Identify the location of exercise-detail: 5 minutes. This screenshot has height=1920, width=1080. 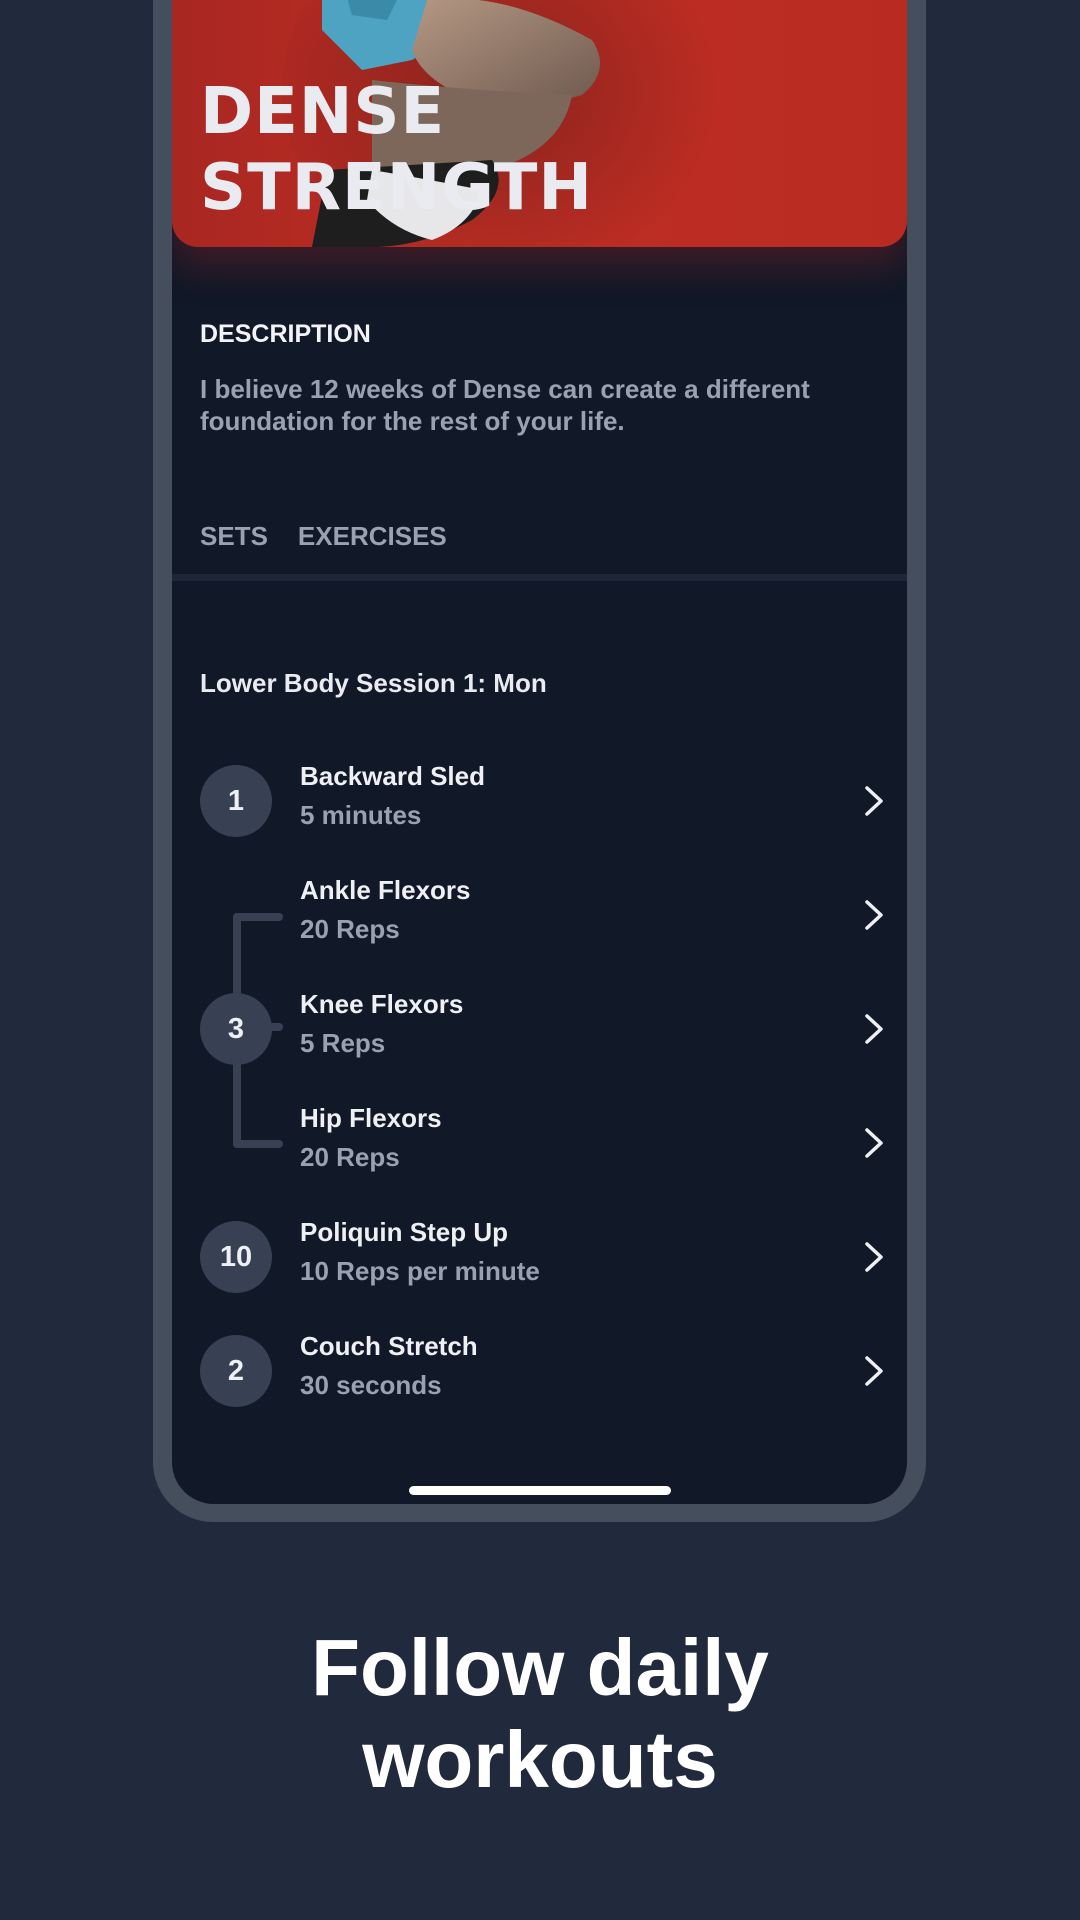
(361, 815).